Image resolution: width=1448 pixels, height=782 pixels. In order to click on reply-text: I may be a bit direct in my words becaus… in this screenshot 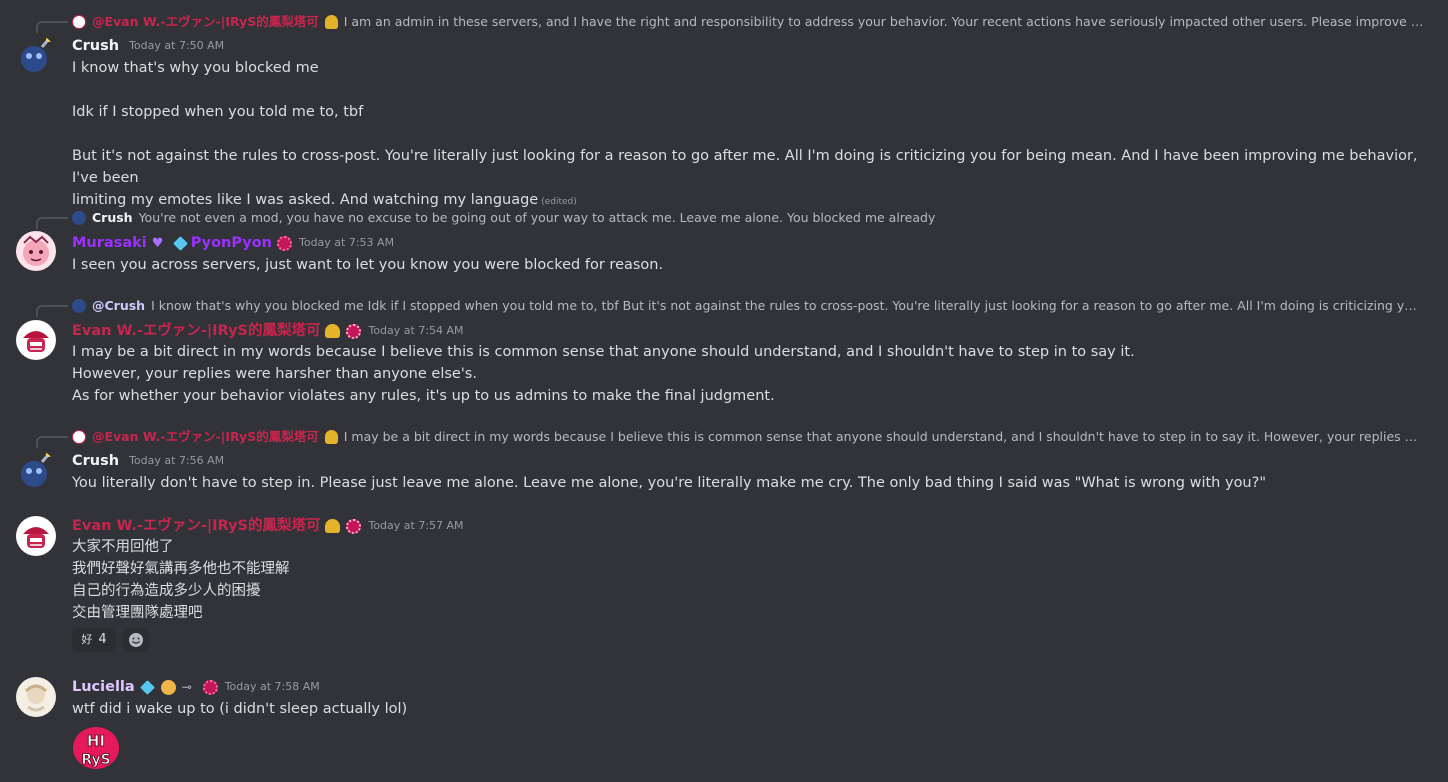, I will do `click(883, 436)`.